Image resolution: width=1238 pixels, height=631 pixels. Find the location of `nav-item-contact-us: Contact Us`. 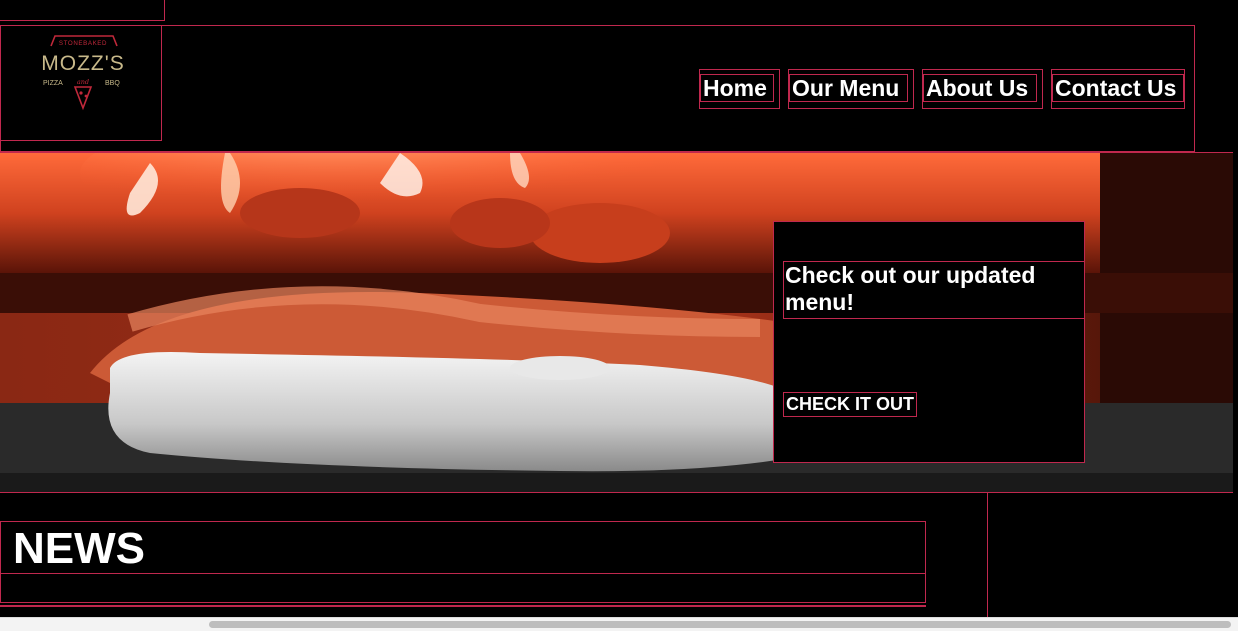

nav-item-contact-us: Contact Us is located at coordinates (1118, 89).